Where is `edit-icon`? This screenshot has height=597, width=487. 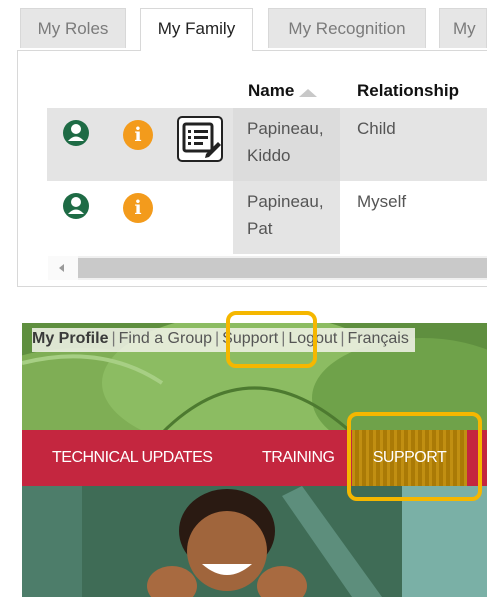 edit-icon is located at coordinates (200, 139).